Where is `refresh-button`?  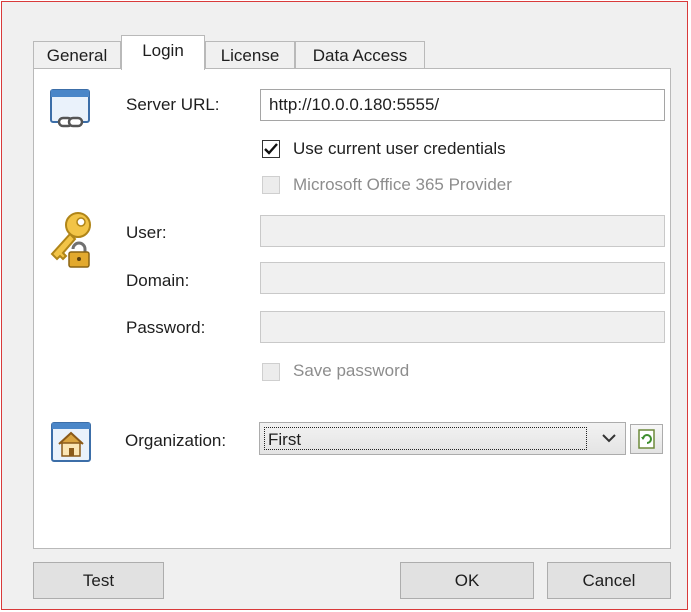
refresh-button is located at coordinates (646, 439).